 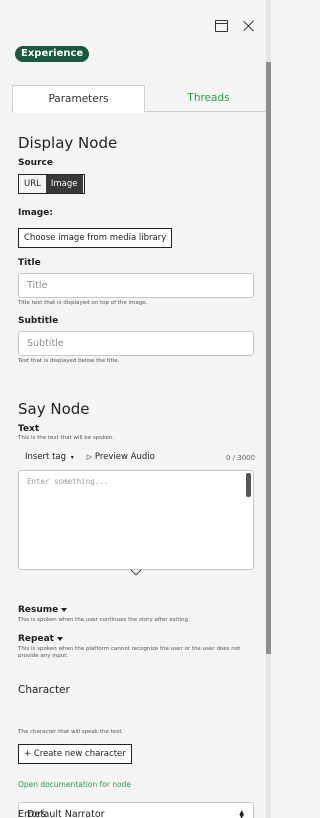 I want to click on close-icon, so click(x=248, y=26).